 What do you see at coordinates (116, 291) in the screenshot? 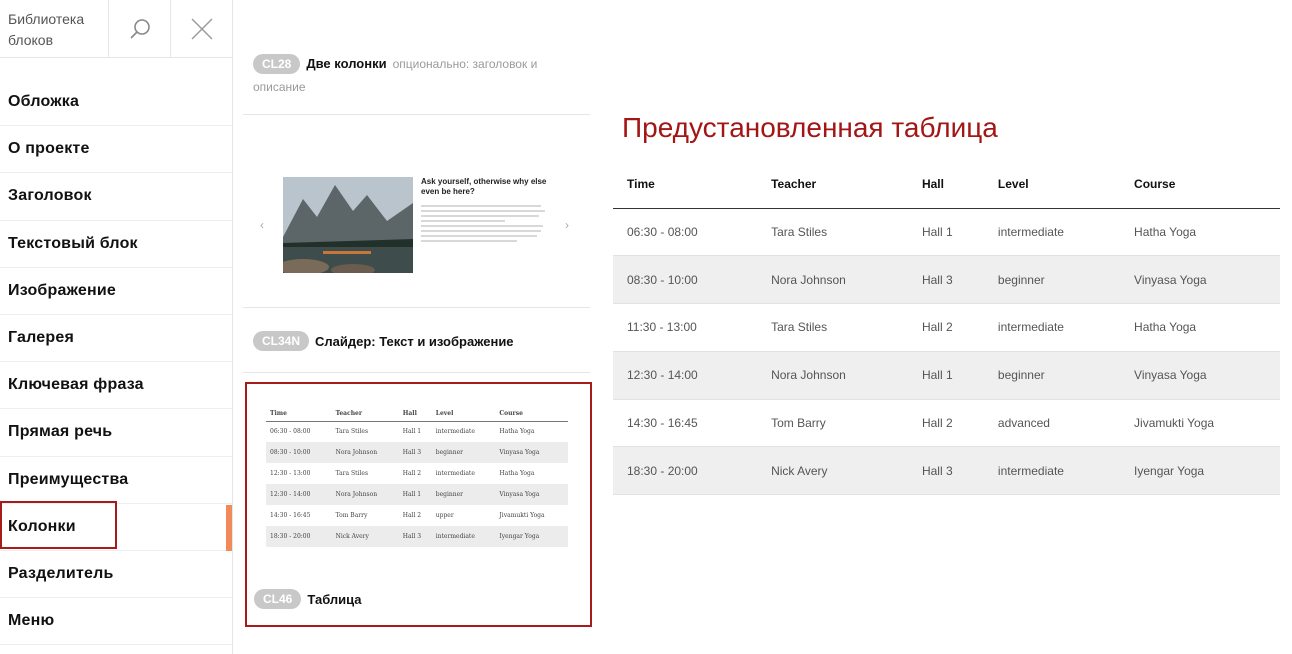
I see `sidebar-item: Изображение` at bounding box center [116, 291].